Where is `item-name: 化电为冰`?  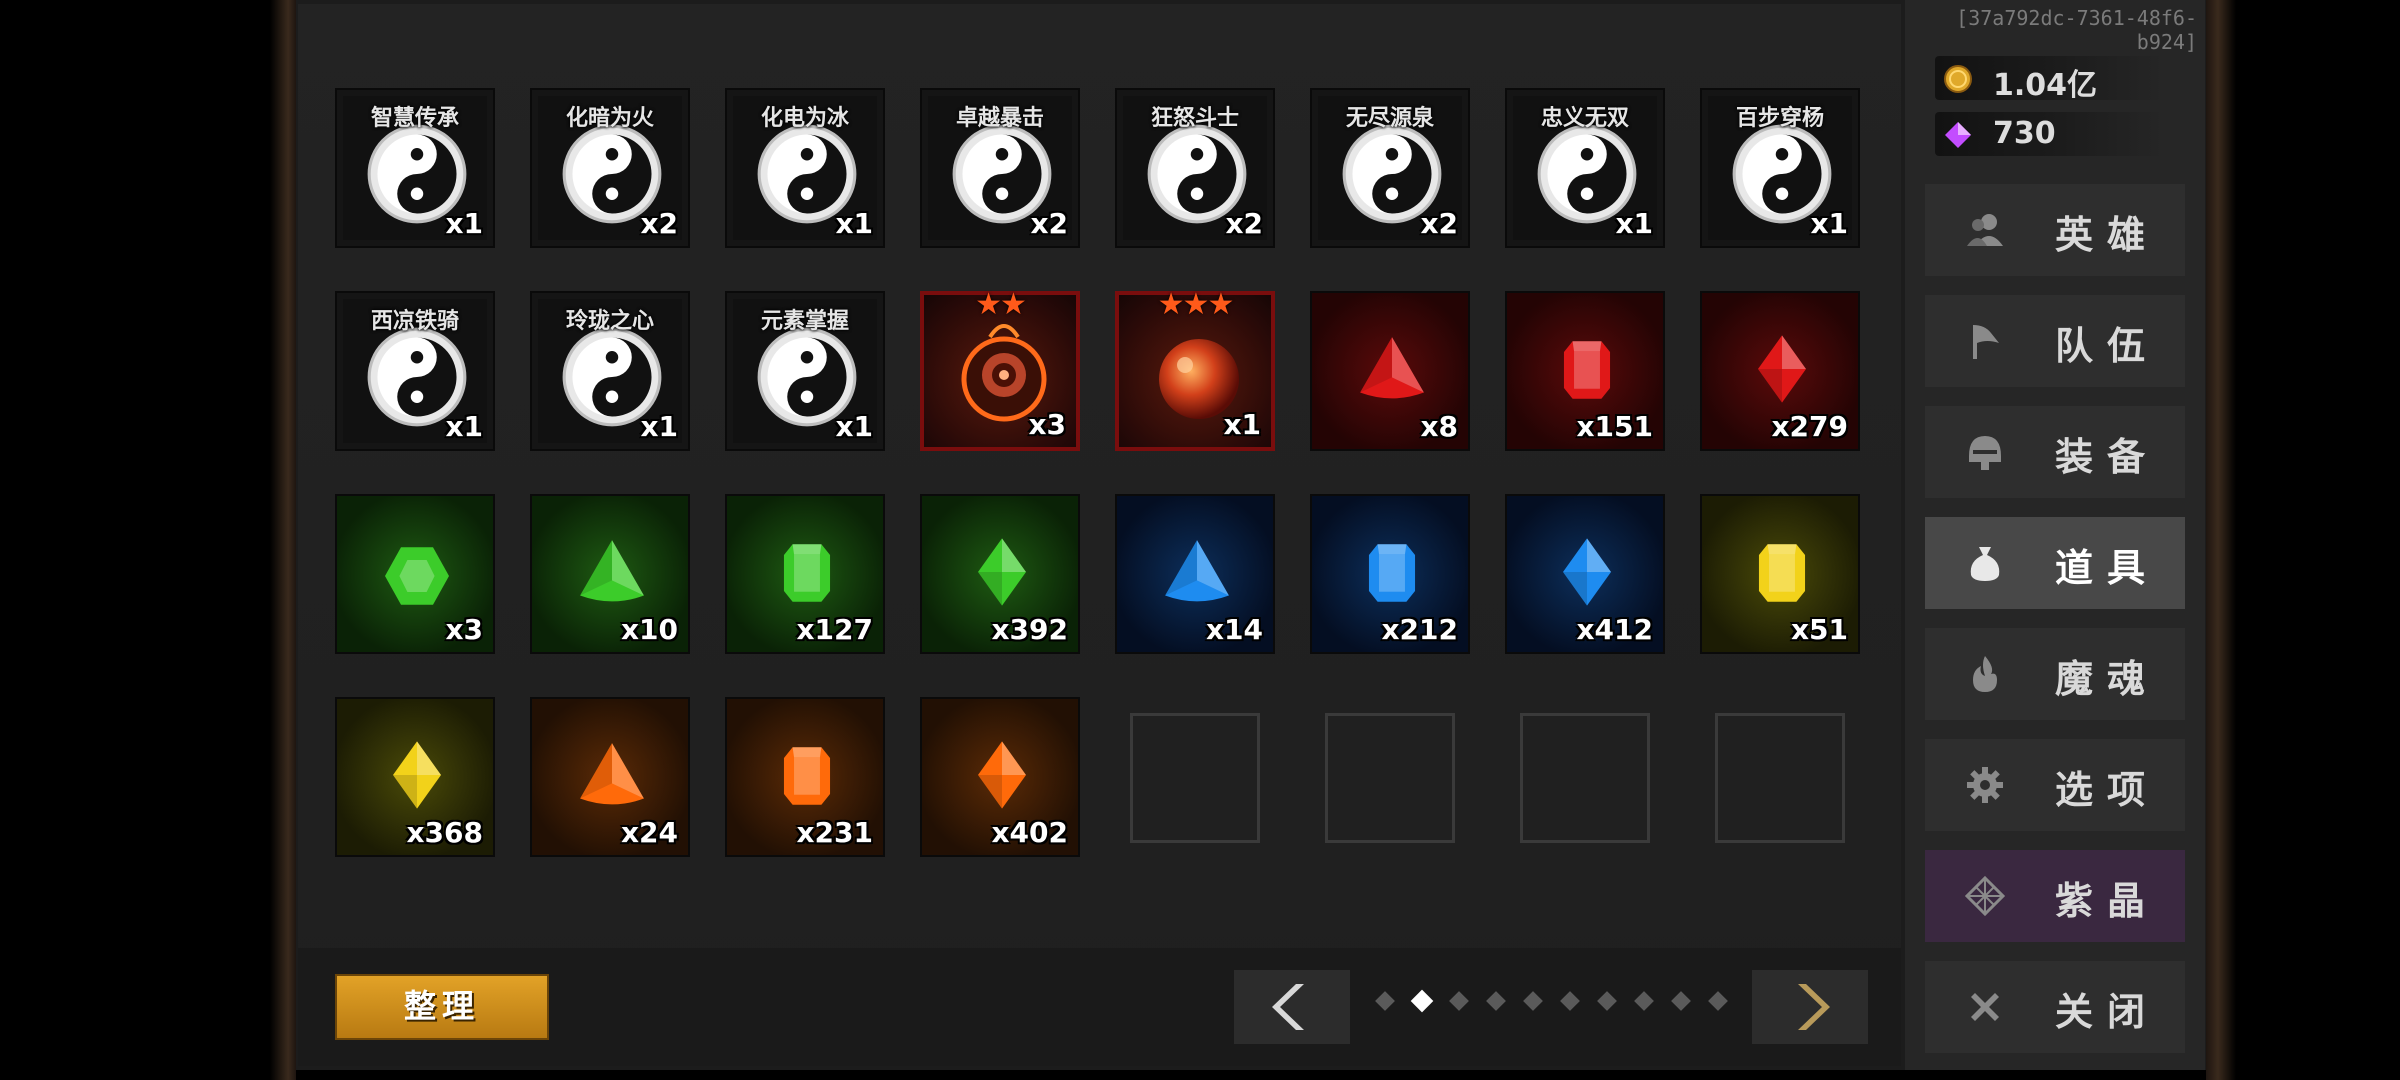 item-name: 化电为冰 is located at coordinates (804, 118).